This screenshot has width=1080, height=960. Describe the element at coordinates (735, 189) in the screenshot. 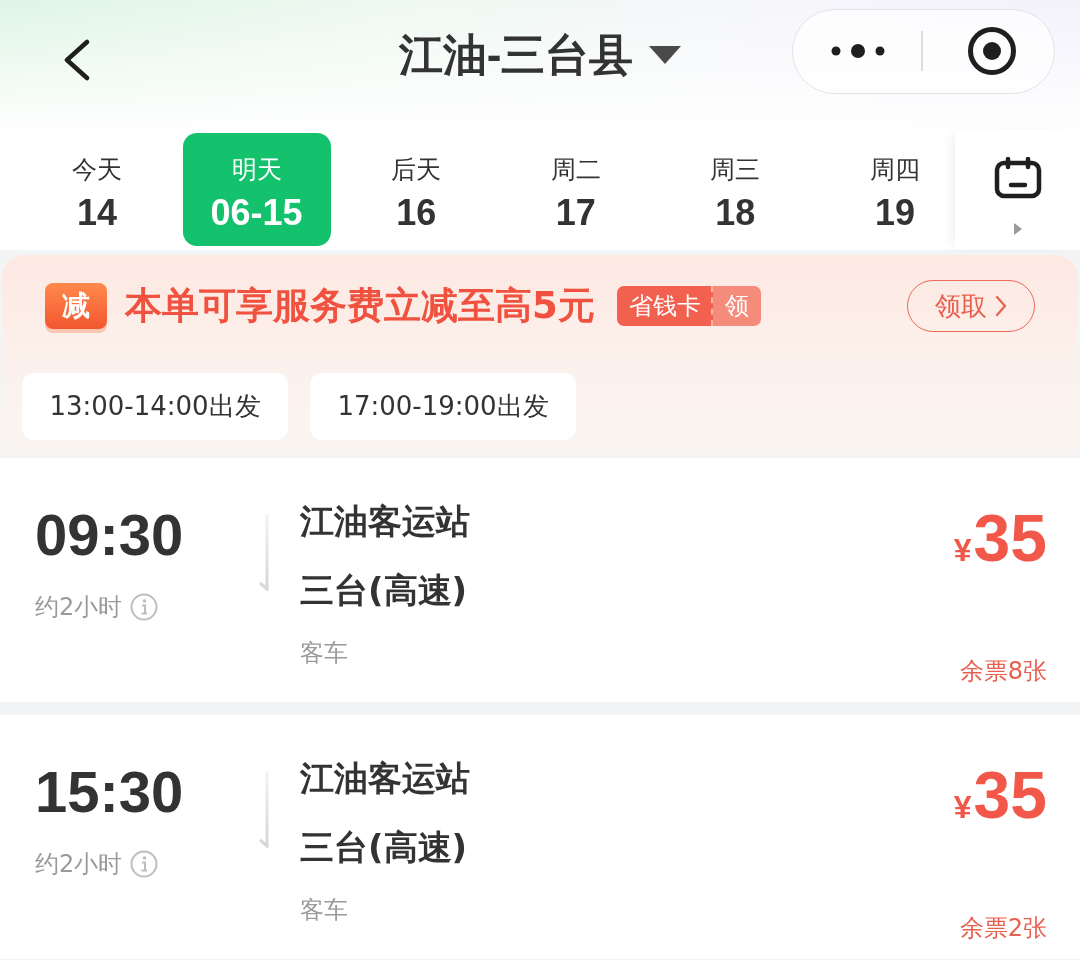

I see `date-tab: 周三 18` at that location.